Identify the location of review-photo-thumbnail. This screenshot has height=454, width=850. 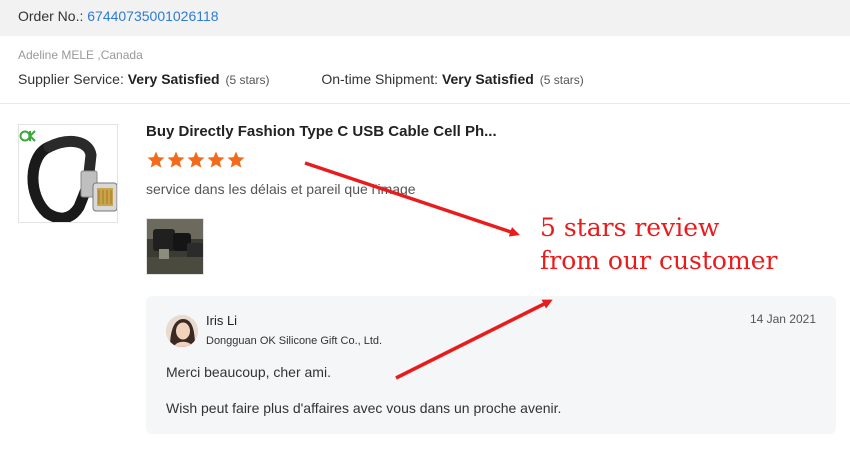
(175, 246).